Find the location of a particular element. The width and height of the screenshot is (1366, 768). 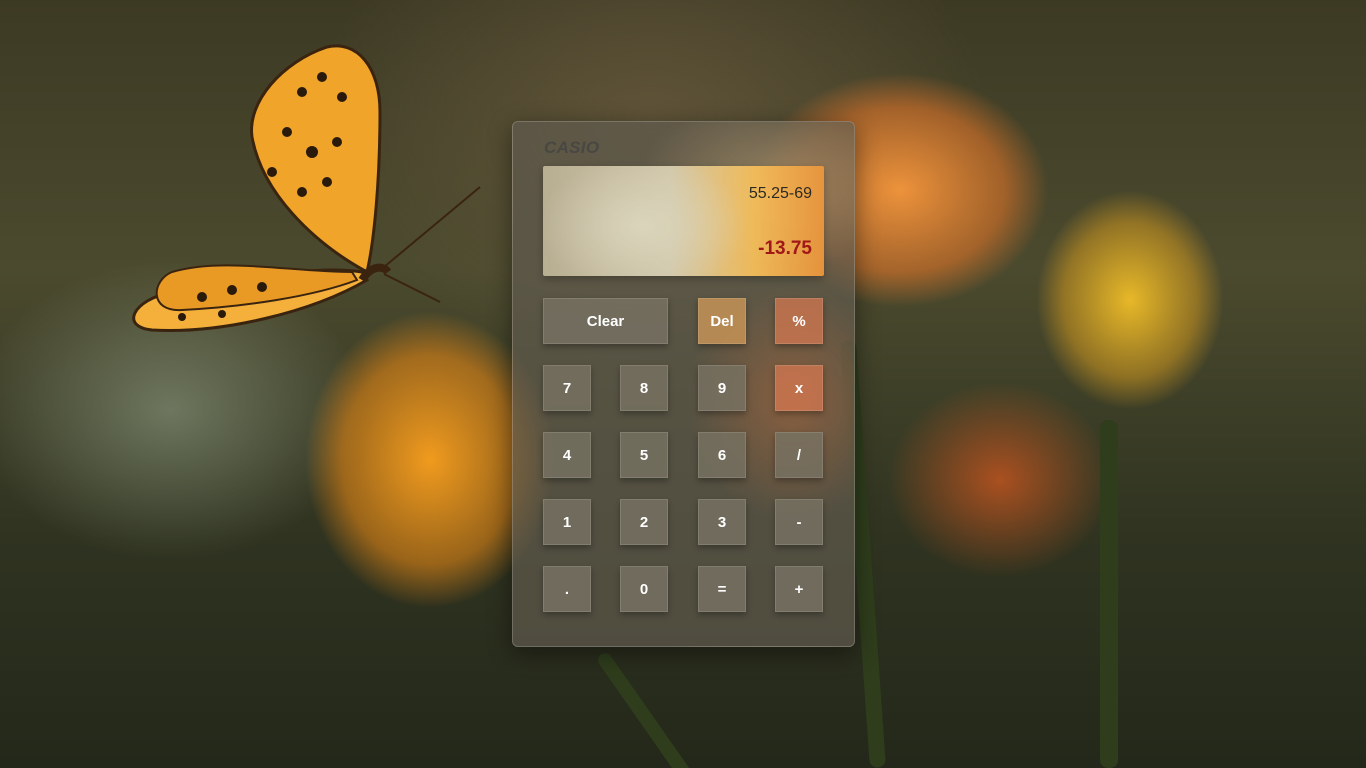

minus-button: - is located at coordinates (799, 522).